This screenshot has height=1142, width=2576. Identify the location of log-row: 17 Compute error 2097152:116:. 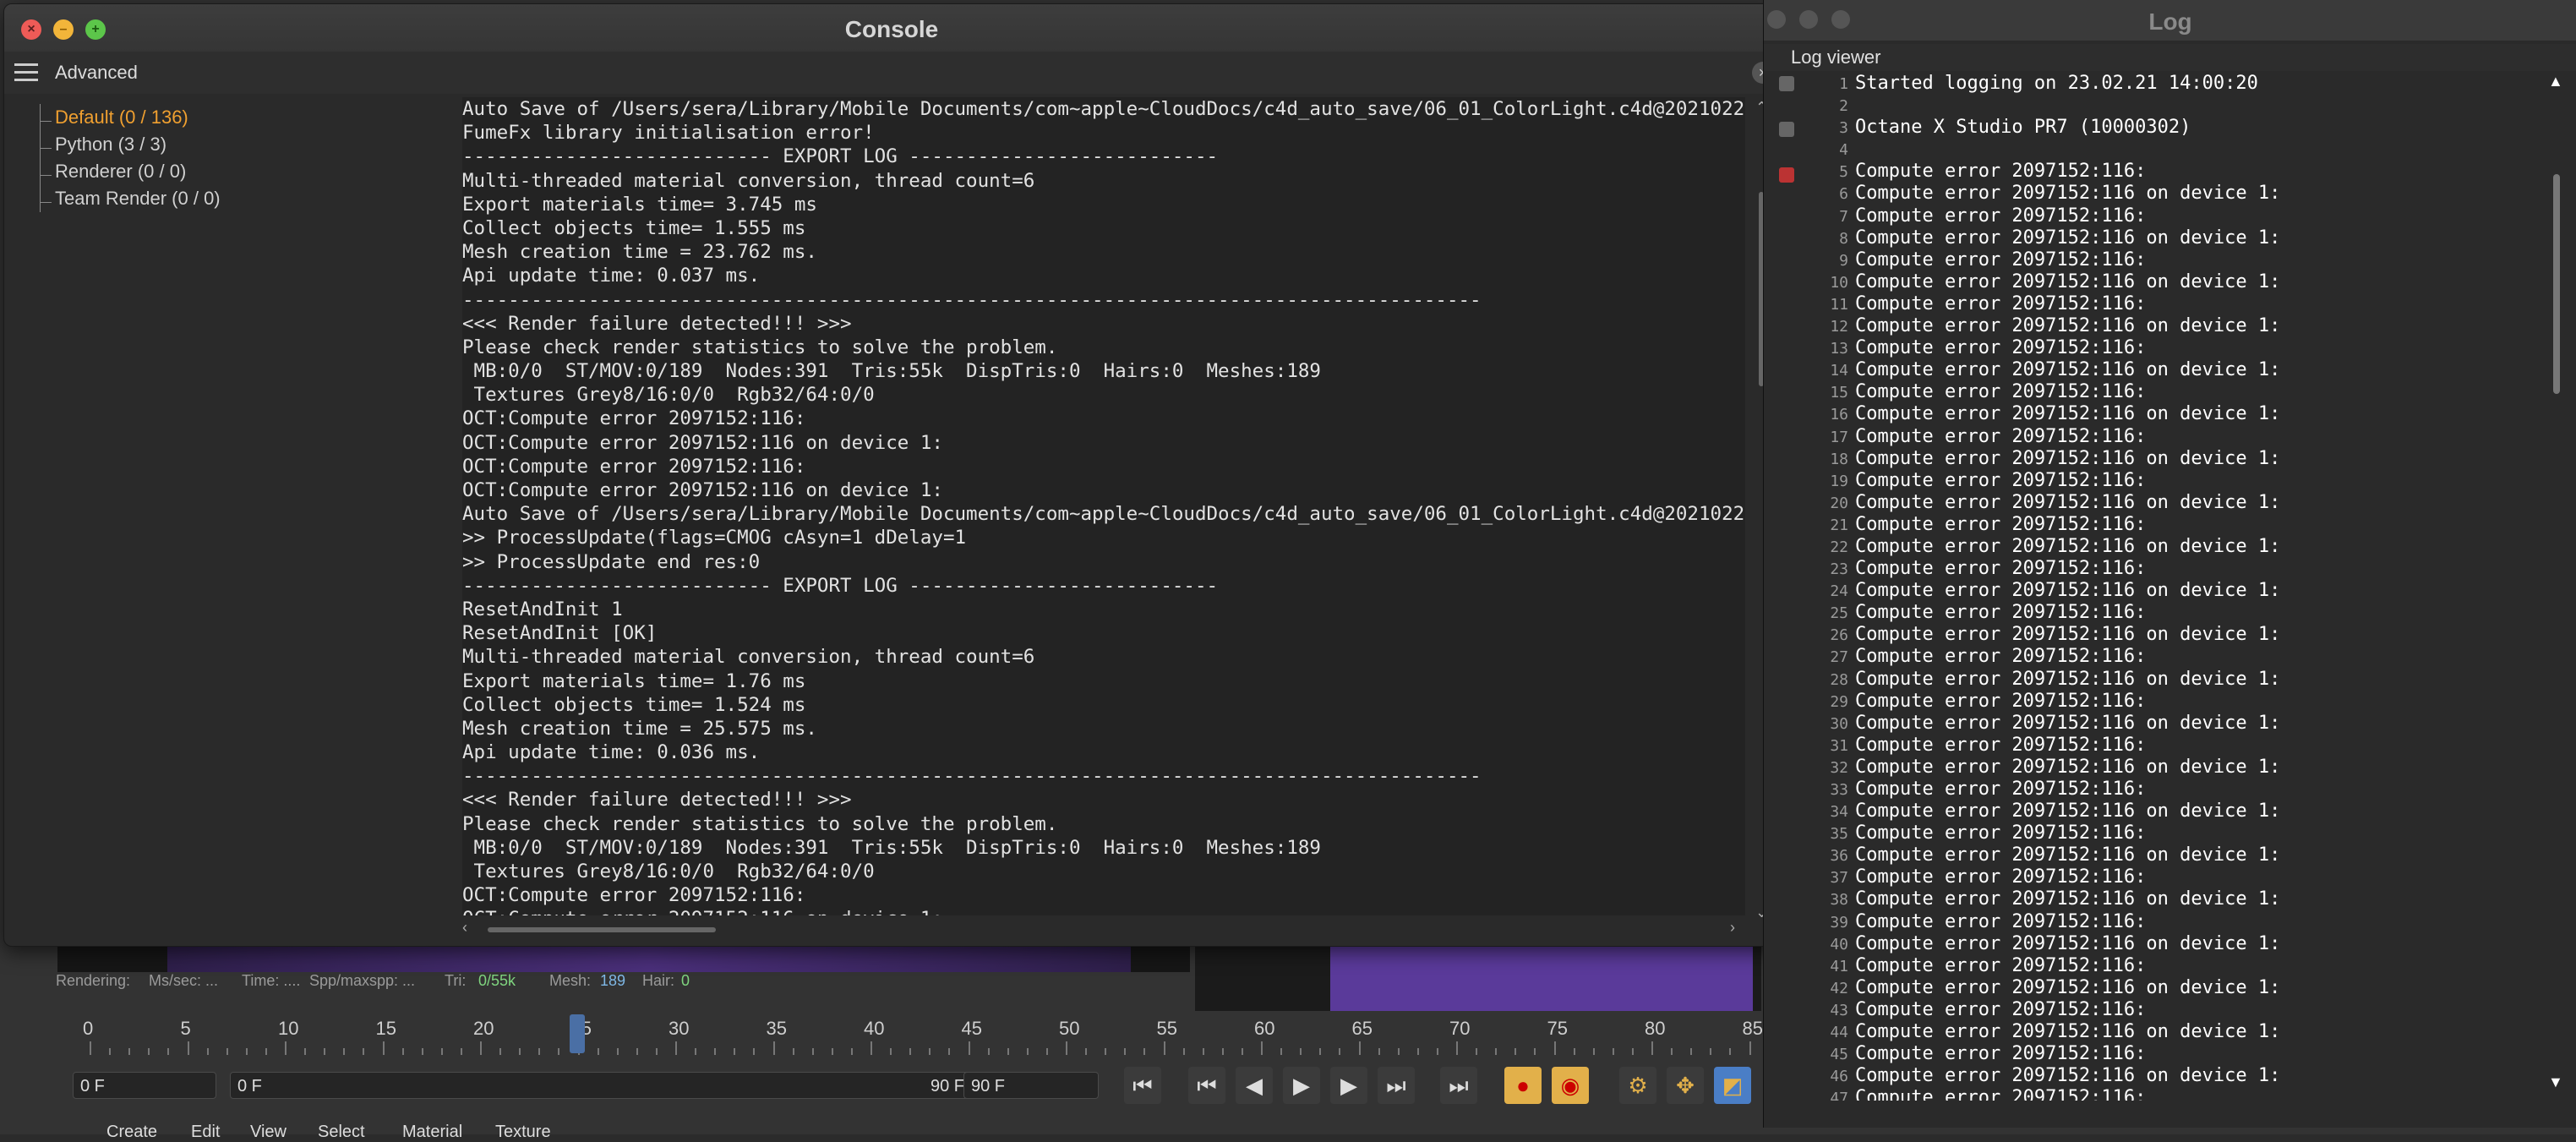
(2188, 437).